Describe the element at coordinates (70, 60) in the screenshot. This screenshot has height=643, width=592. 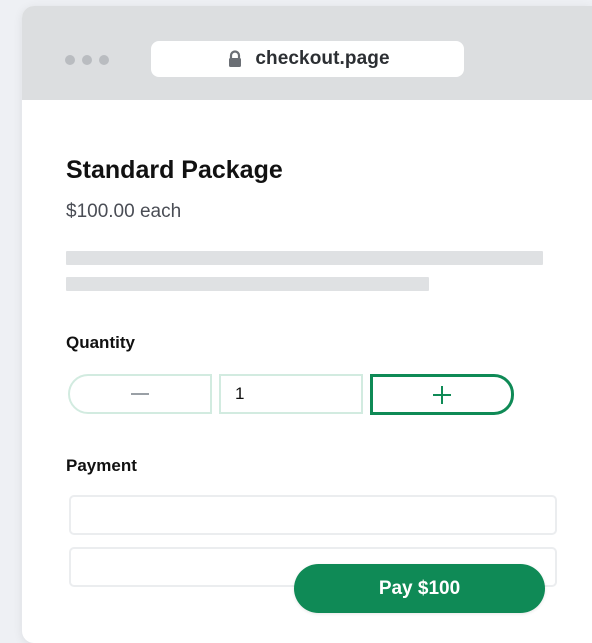
I see `window-dot-close` at that location.